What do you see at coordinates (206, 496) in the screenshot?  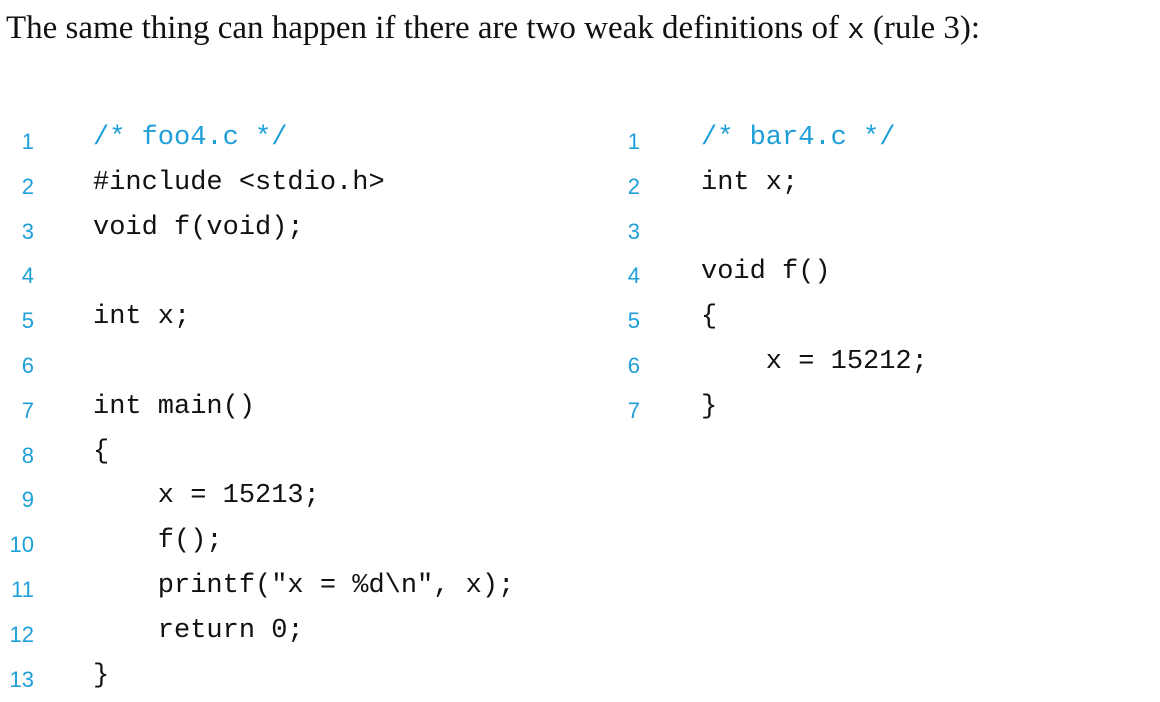 I see `code-text: x = 15213;` at bounding box center [206, 496].